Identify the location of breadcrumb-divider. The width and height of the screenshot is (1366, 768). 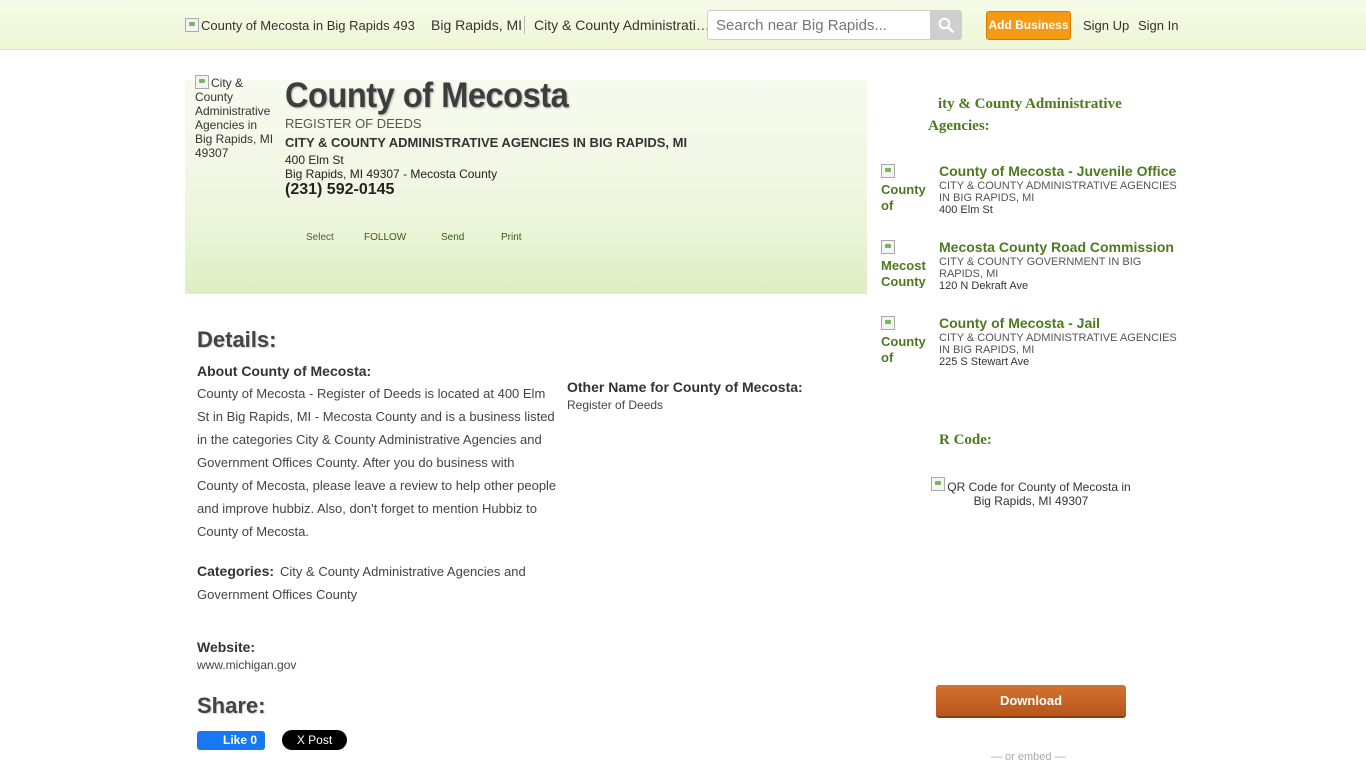
(524, 25).